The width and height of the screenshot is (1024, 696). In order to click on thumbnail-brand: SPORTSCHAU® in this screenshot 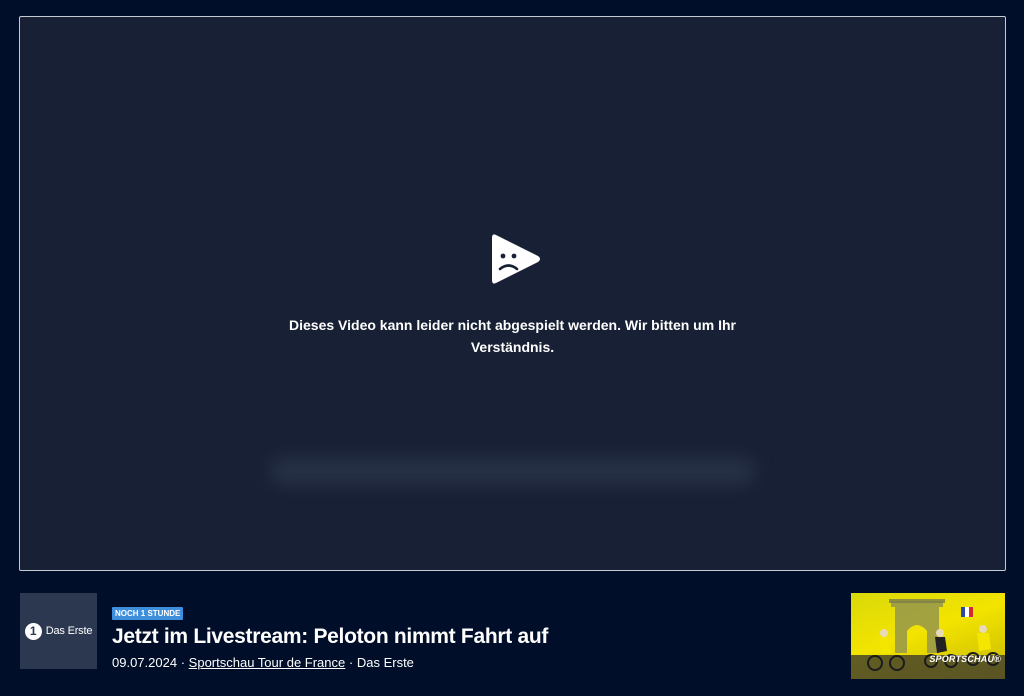, I will do `click(965, 659)`.